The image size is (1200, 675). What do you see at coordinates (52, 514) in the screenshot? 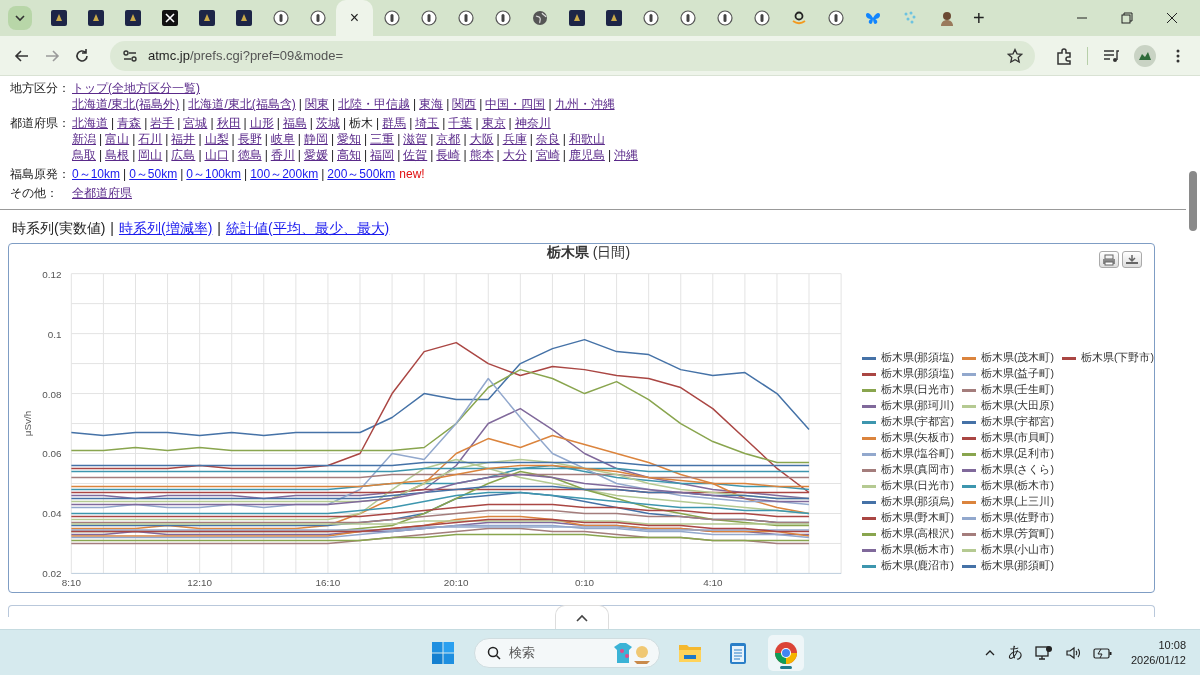
I see `y-tick-label: 0.04` at bounding box center [52, 514].